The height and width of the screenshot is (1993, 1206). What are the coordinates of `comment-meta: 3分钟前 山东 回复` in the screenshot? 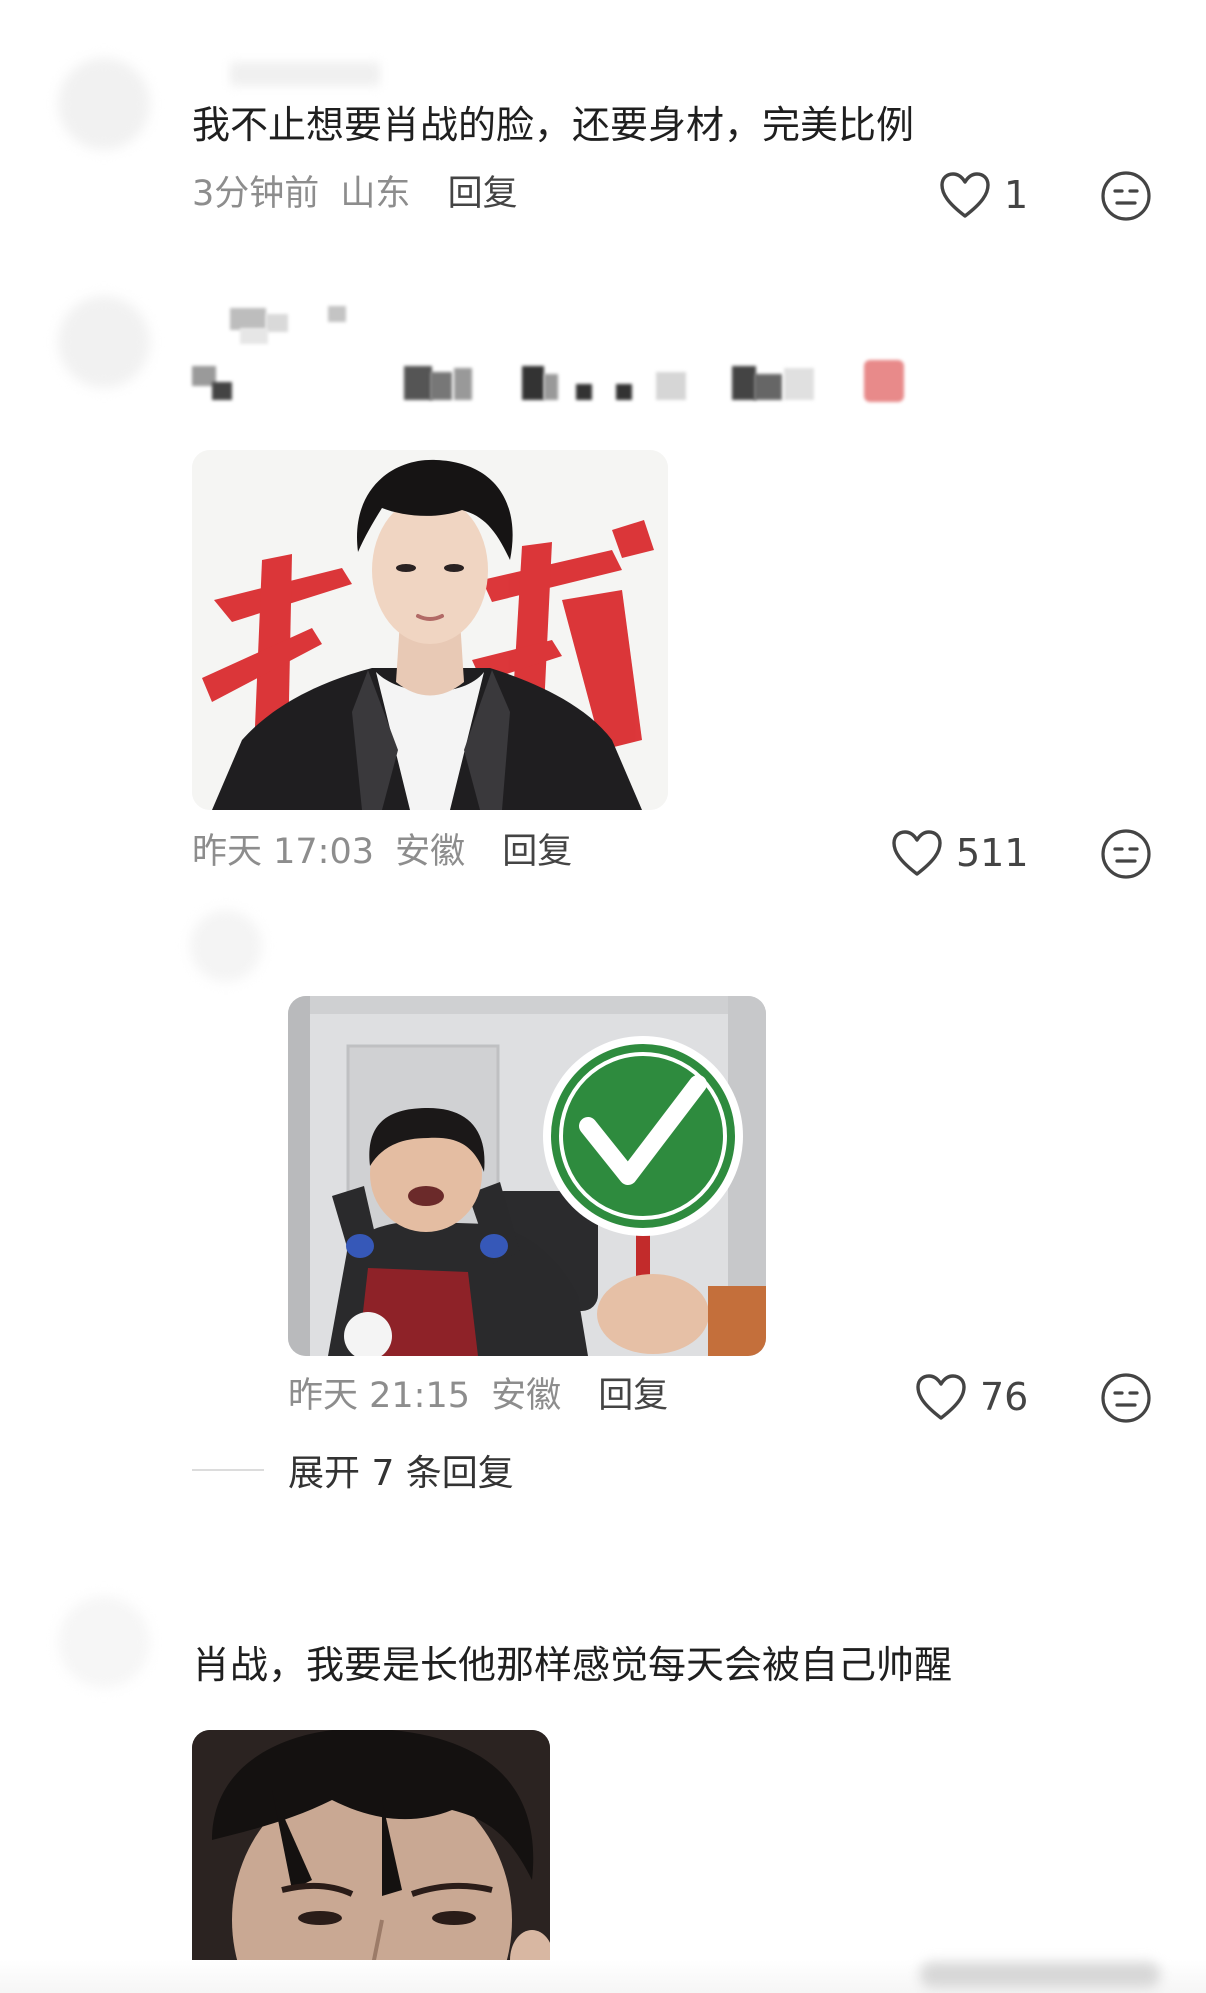 It's located at (355, 194).